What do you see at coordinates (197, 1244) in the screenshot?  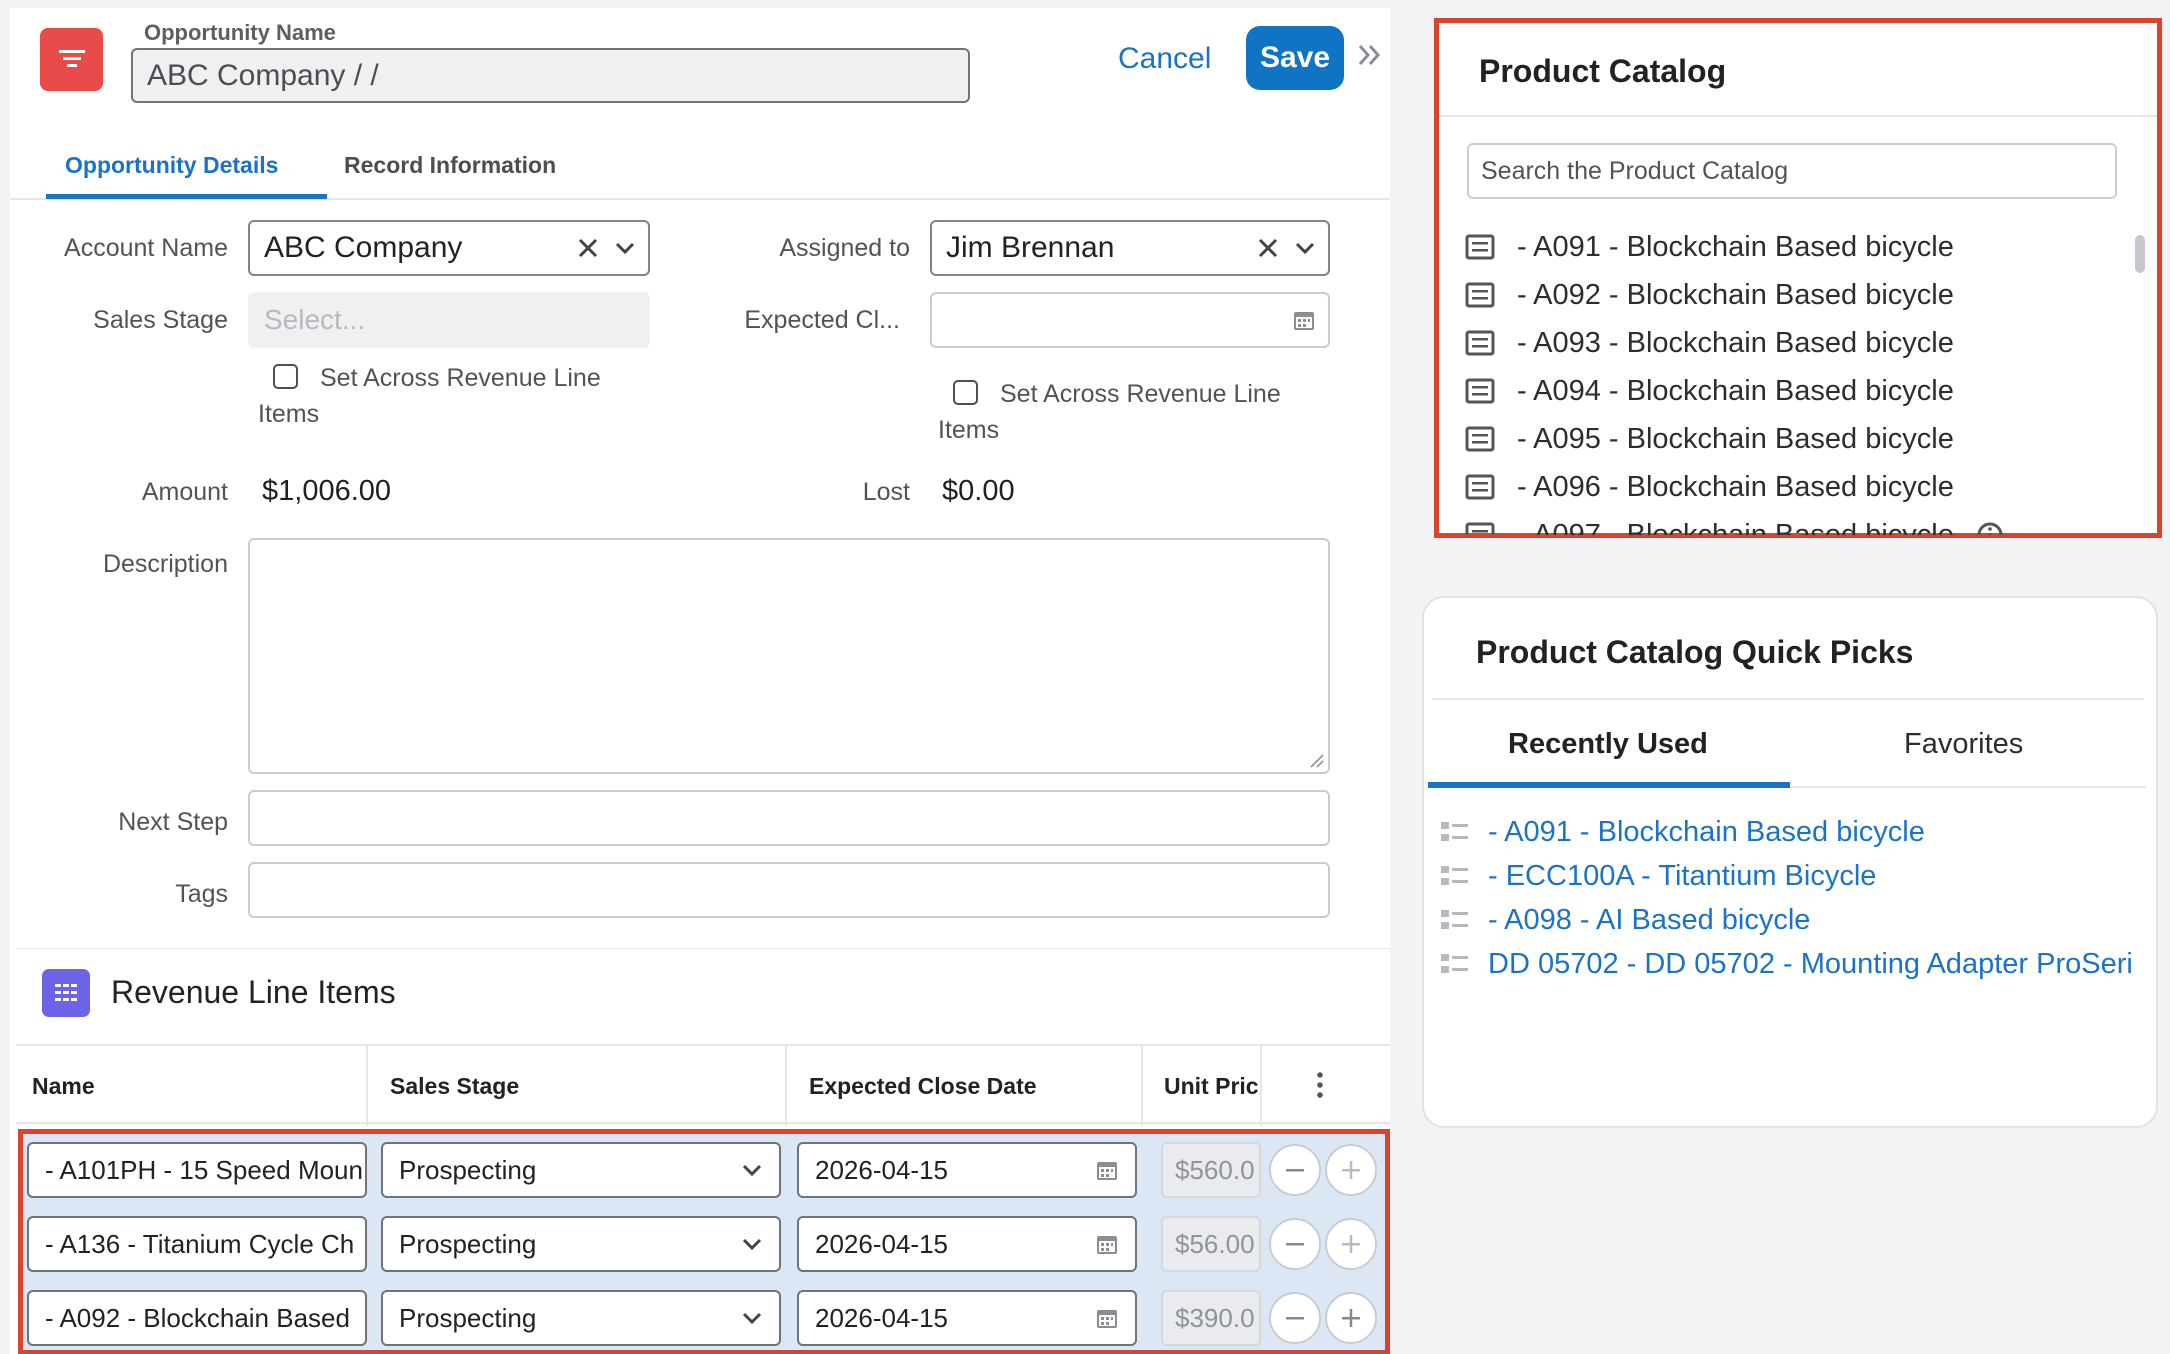 I see `rli-name-input: - A136 - Titanium Cycle Ch` at bounding box center [197, 1244].